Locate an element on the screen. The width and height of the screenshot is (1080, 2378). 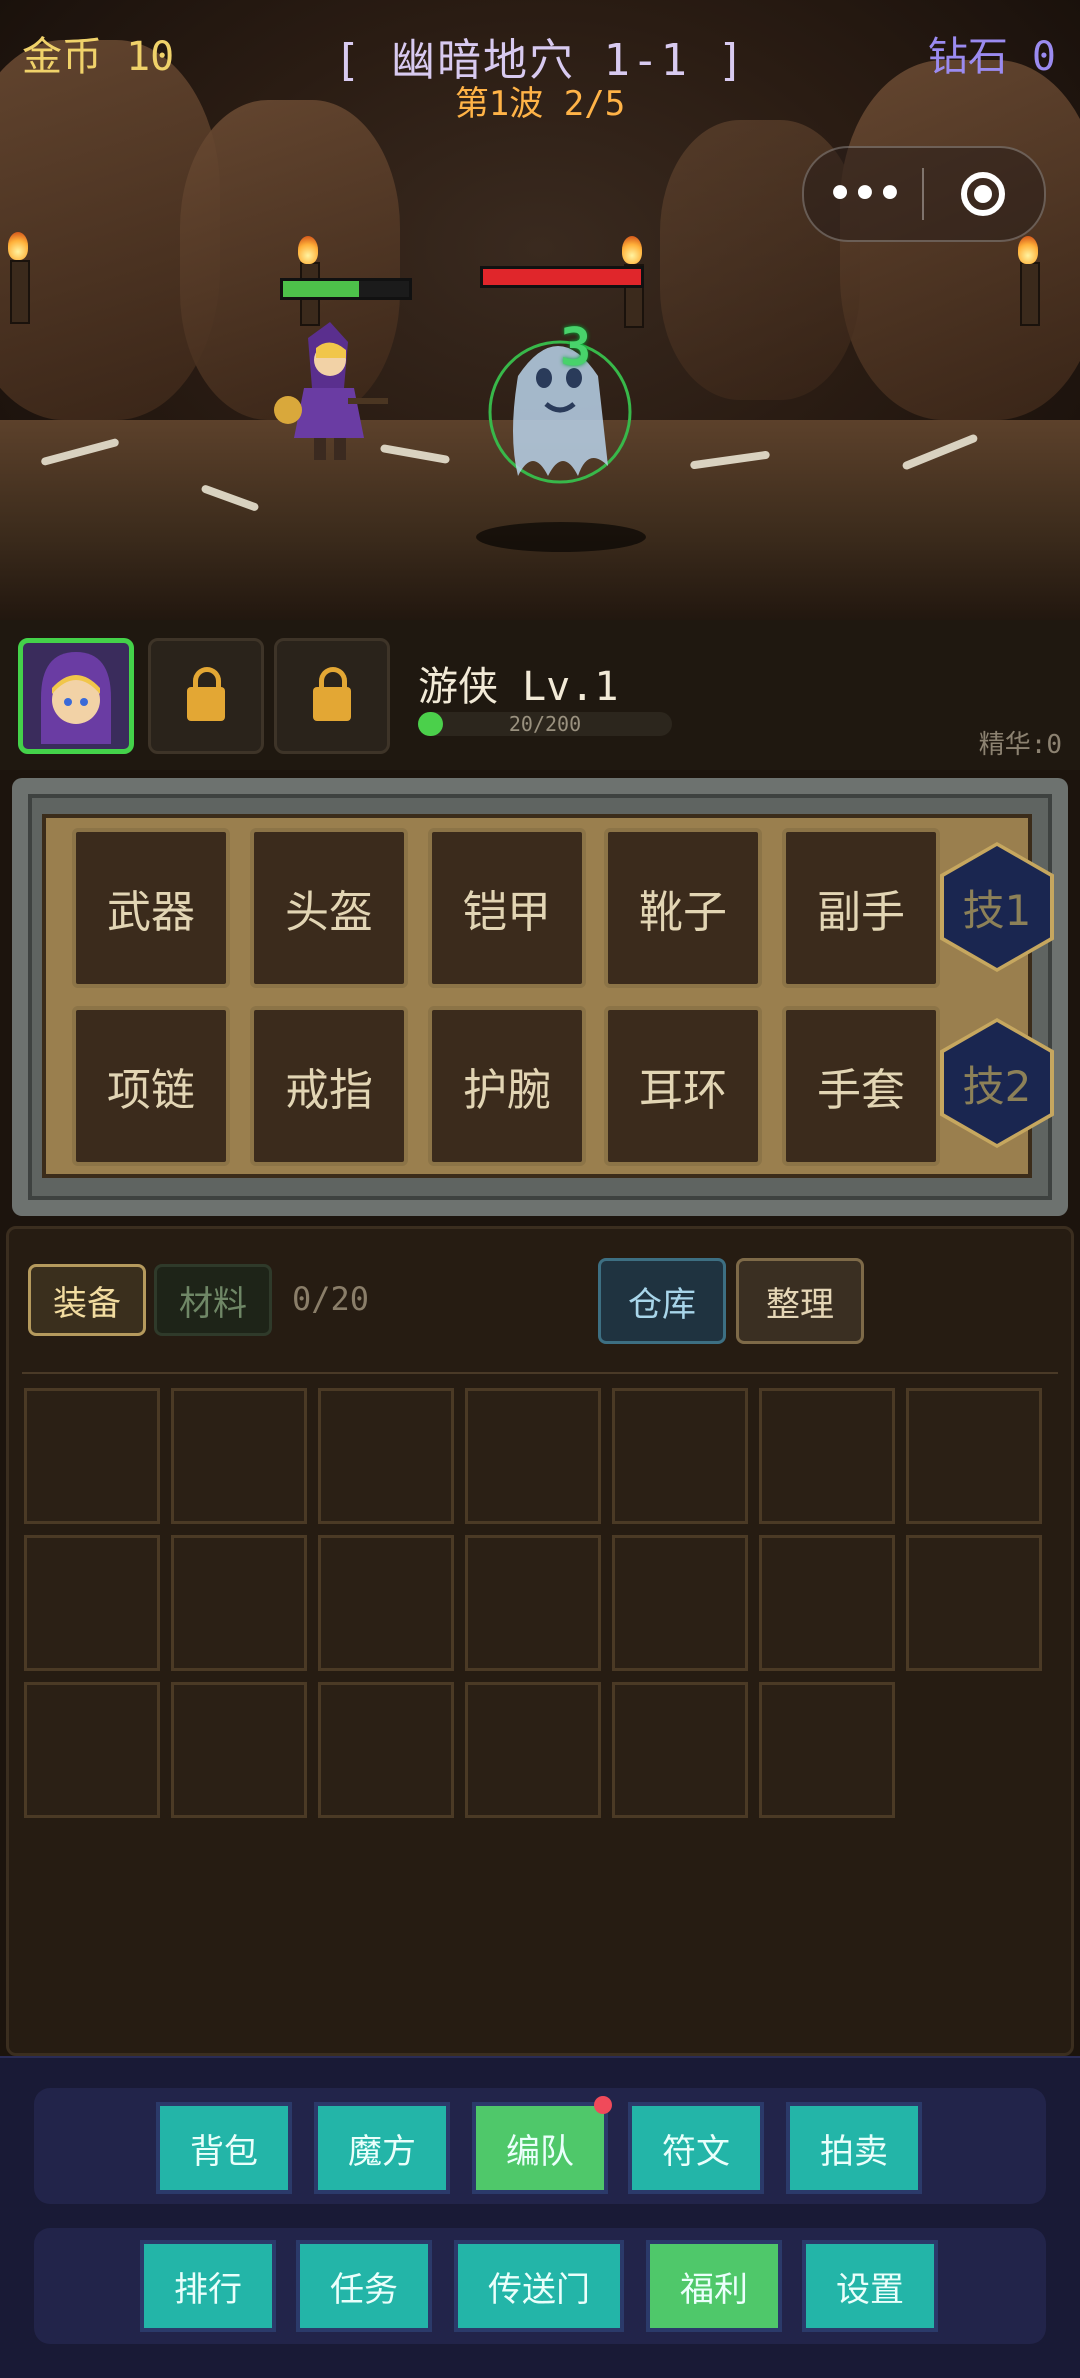
party-bar: 游侠 Lv.1 20/200 精华:0 is located at coordinates (540, 695).